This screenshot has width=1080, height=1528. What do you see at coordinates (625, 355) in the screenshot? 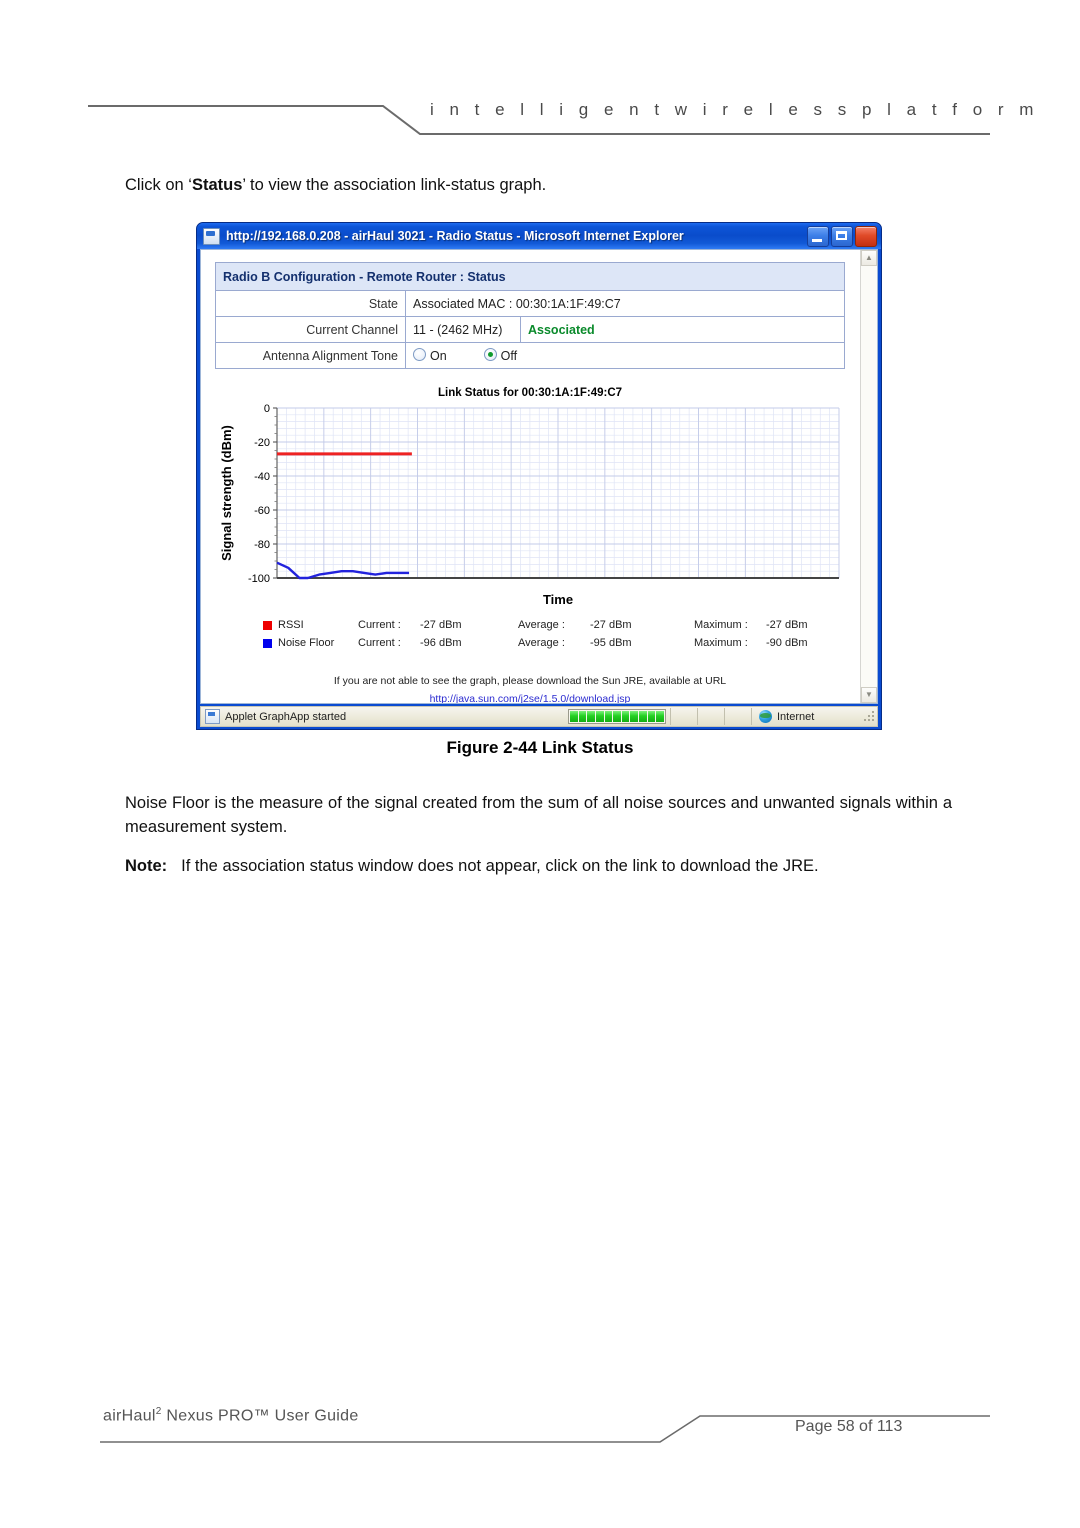
I see `row-value-tone: On Off` at bounding box center [625, 355].